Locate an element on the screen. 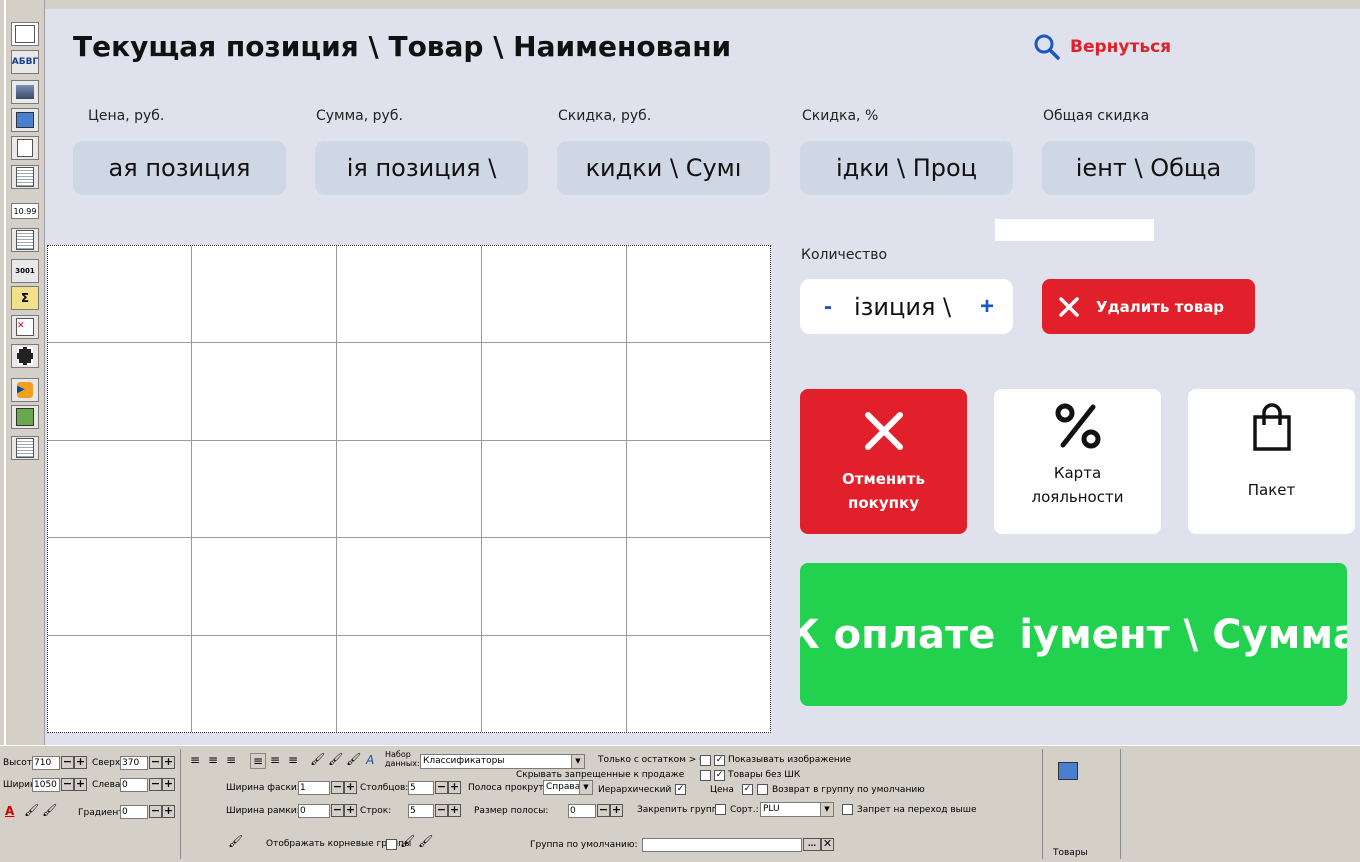 Image resolution: width=1360 pixels, height=862 pixels. info-tool-icon: 3001 is located at coordinates (25, 271).